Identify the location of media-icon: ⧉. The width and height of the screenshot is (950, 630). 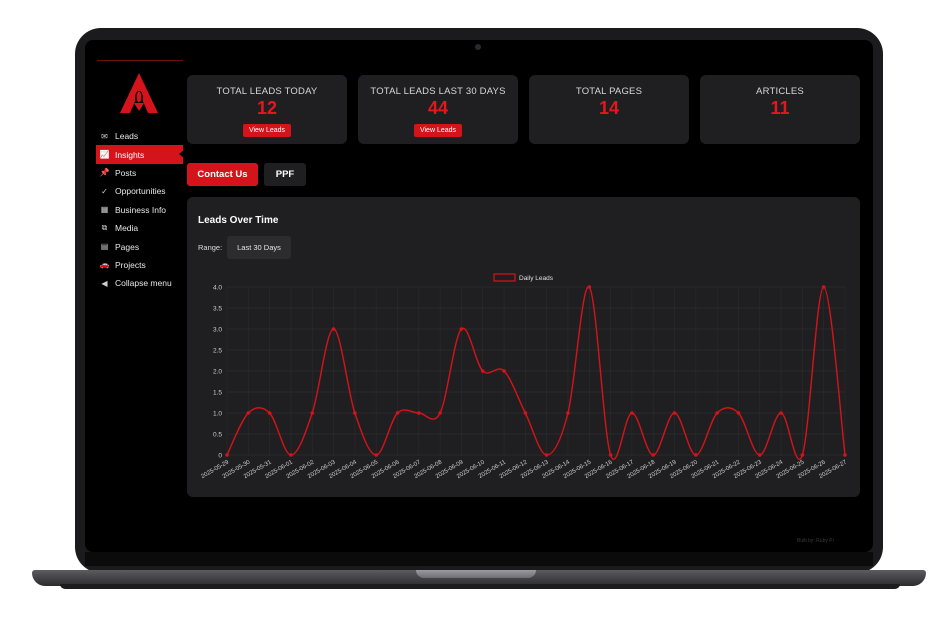
(104, 228).